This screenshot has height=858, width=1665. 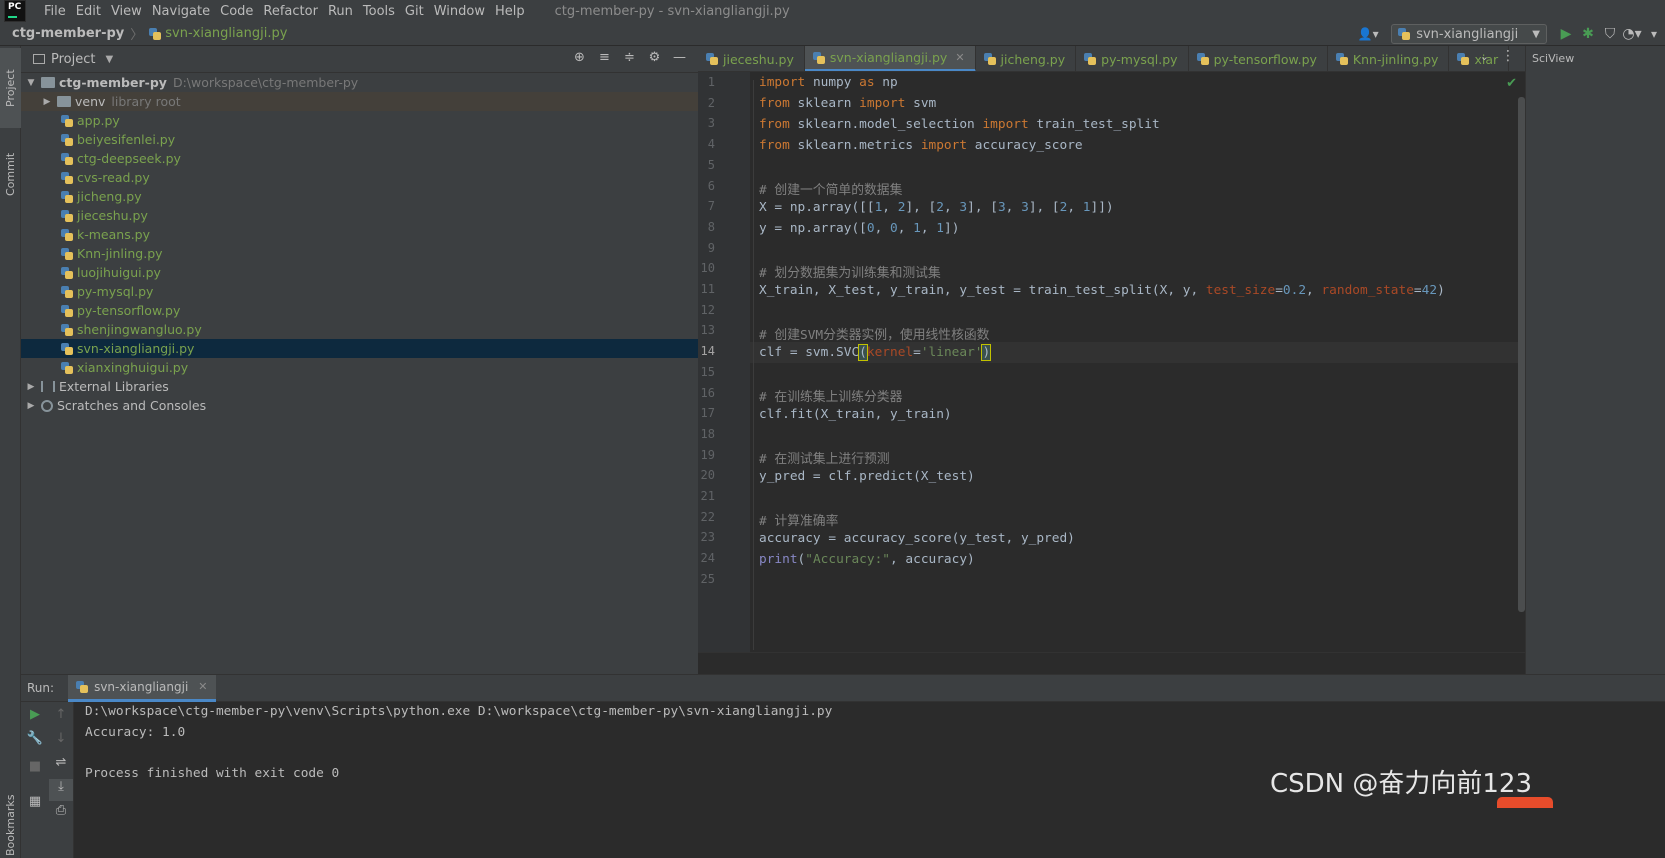 What do you see at coordinates (874, 333) in the screenshot?
I see `code-comment: # 创建SVM分类器实例，使用线性核函数` at bounding box center [874, 333].